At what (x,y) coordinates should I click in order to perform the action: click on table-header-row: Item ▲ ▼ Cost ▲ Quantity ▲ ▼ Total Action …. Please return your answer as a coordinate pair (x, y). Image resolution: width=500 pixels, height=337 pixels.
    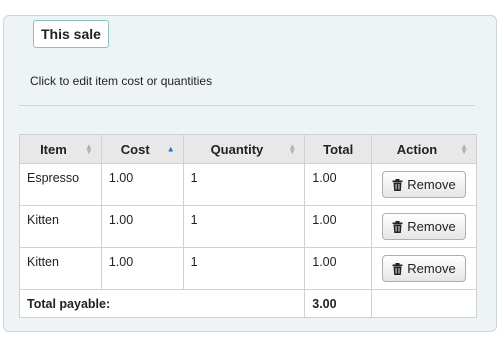
    Looking at the image, I should click on (248, 149).